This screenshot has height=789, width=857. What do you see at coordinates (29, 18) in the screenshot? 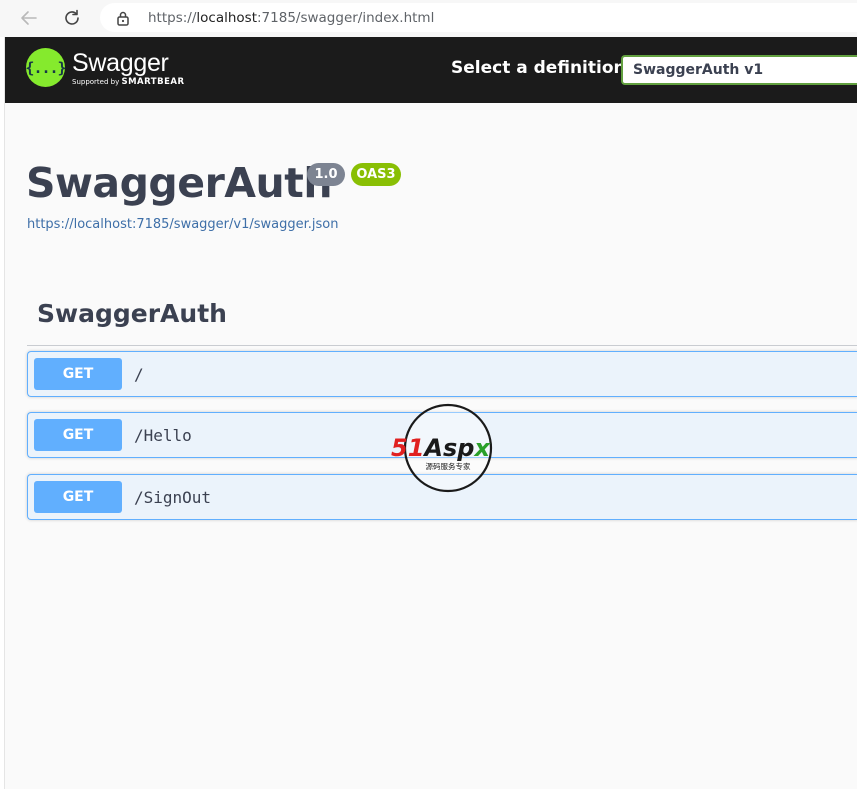
I see `back-arrow-icon` at bounding box center [29, 18].